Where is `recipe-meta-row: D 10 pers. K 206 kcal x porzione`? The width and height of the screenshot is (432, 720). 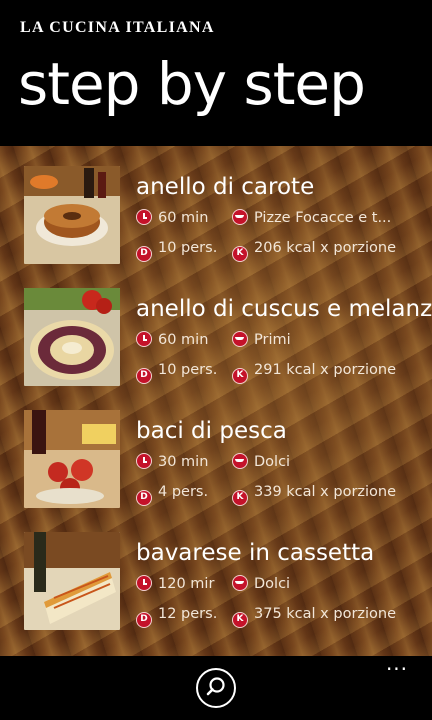
recipe-meta-row: D 10 pers. K 206 kcal x porzione is located at coordinates (266, 250).